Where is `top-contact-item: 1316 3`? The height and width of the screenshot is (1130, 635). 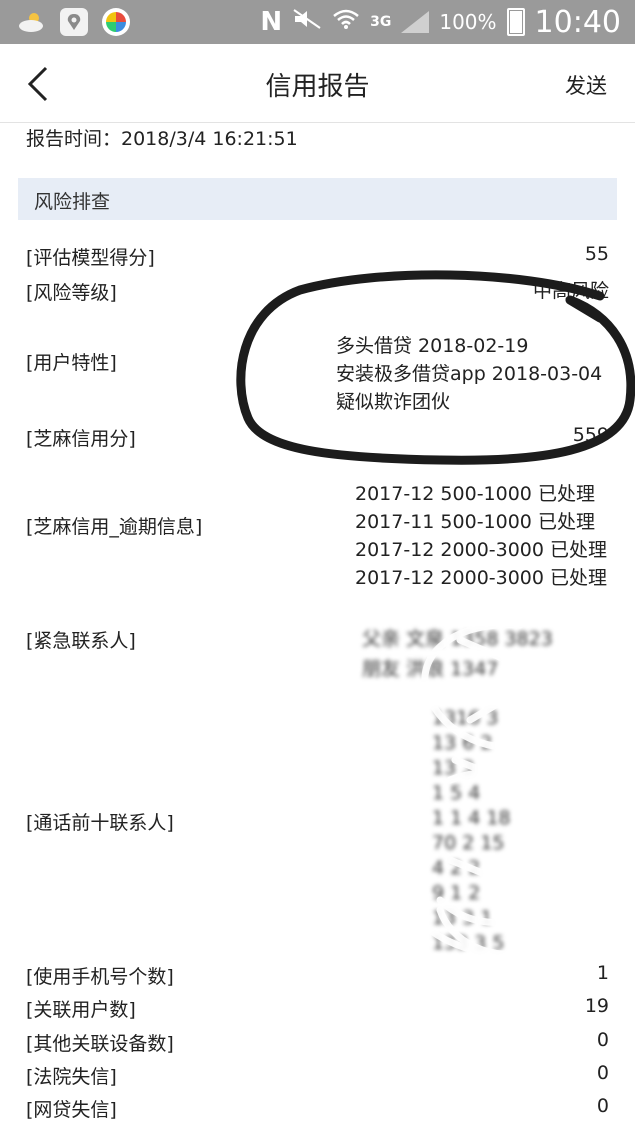
top-contact-item: 1316 3 is located at coordinates (465, 718).